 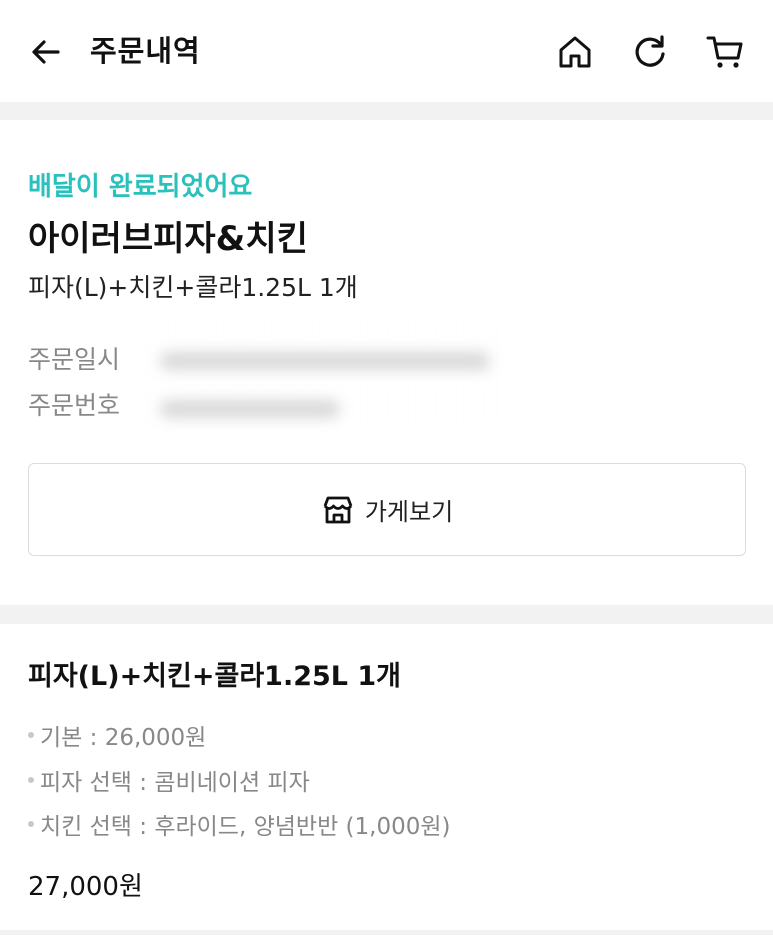 I want to click on home-button, so click(x=575, y=52).